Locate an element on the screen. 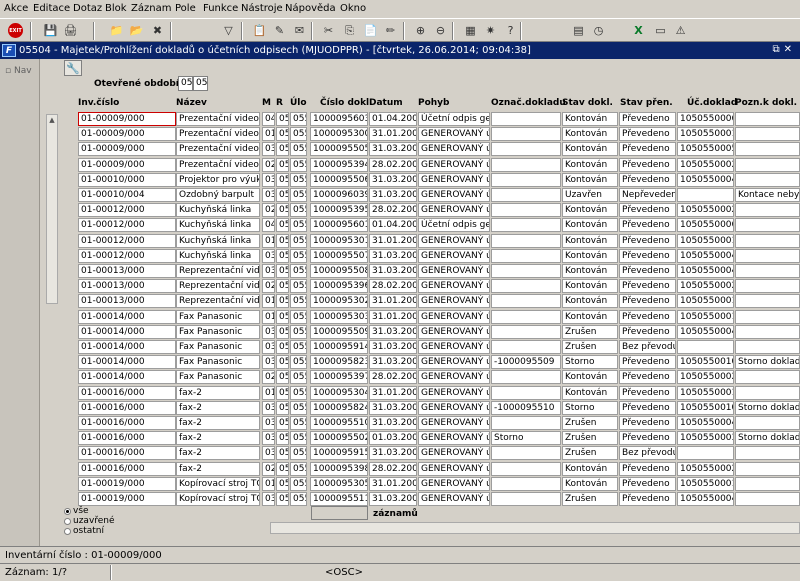 This screenshot has height=581, width=800. cell-invslo: 01-00012/000 is located at coordinates (127, 225).